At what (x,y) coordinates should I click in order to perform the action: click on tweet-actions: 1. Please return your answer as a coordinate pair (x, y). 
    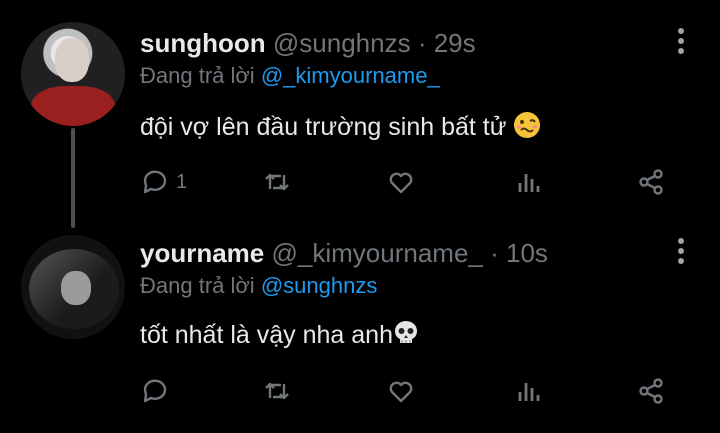
    Looking at the image, I should click on (410, 184).